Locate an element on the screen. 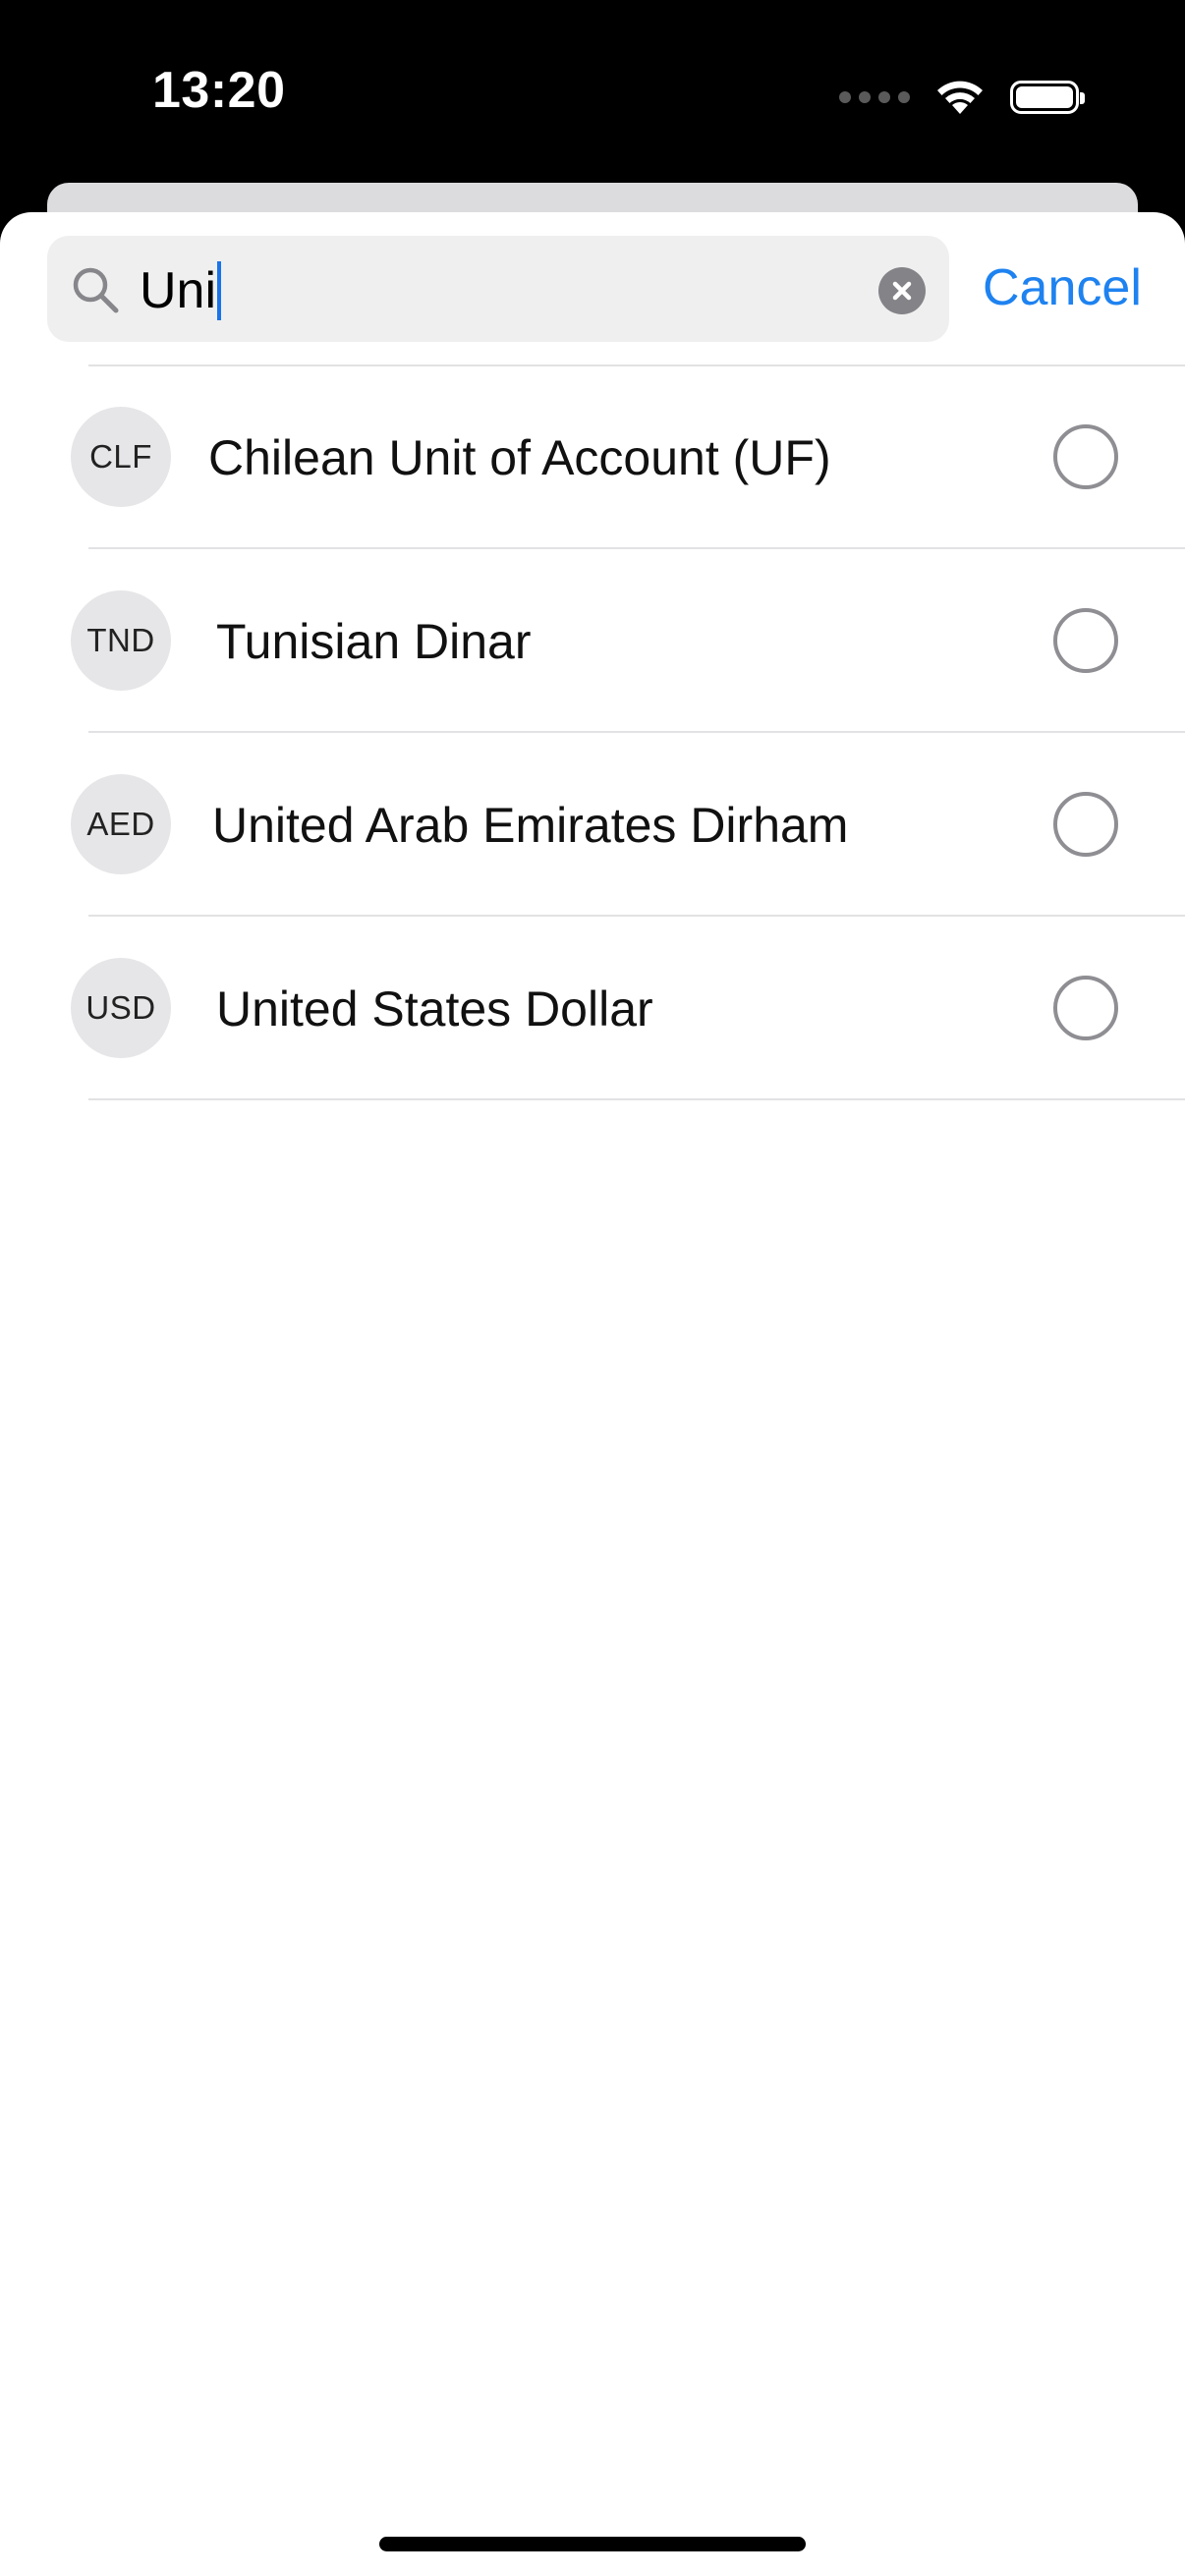  search-input: Uni is located at coordinates (181, 290).